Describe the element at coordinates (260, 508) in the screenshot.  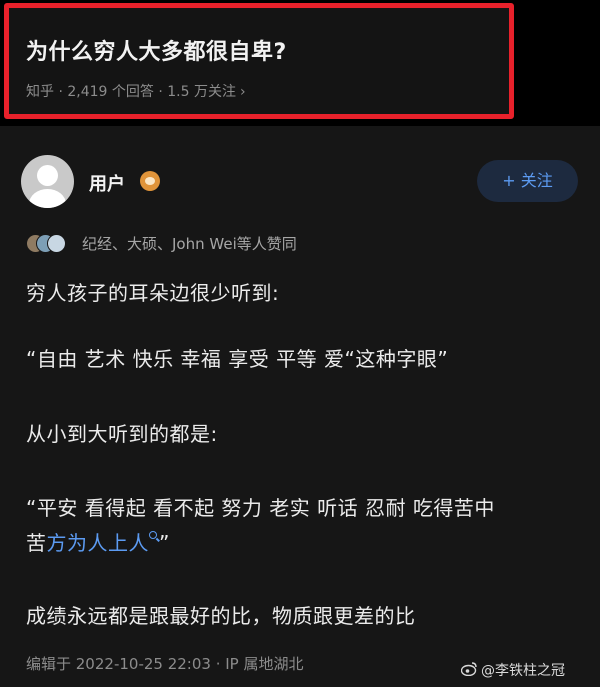
I see `answer-paragraph-4: “平安 看得起 看不起 努力 老实 听话 忍耐 吃得苦中` at that location.